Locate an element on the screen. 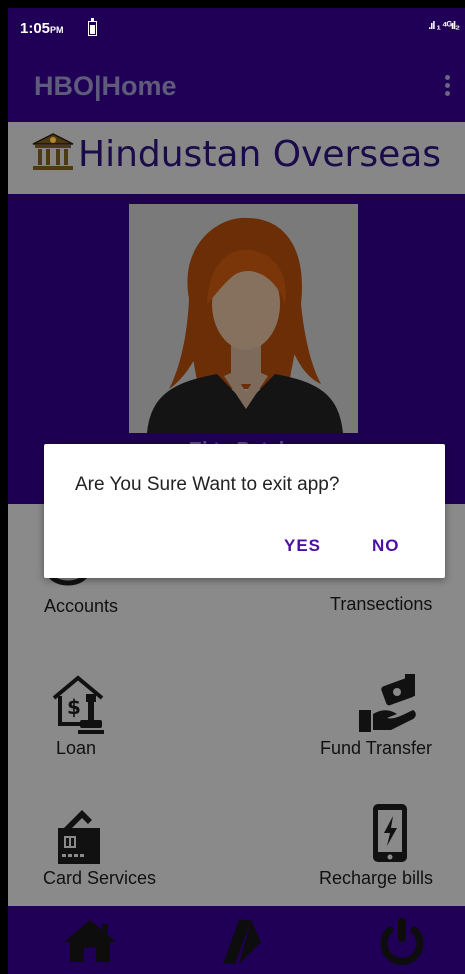  more-vert-icon is located at coordinates (447, 87).